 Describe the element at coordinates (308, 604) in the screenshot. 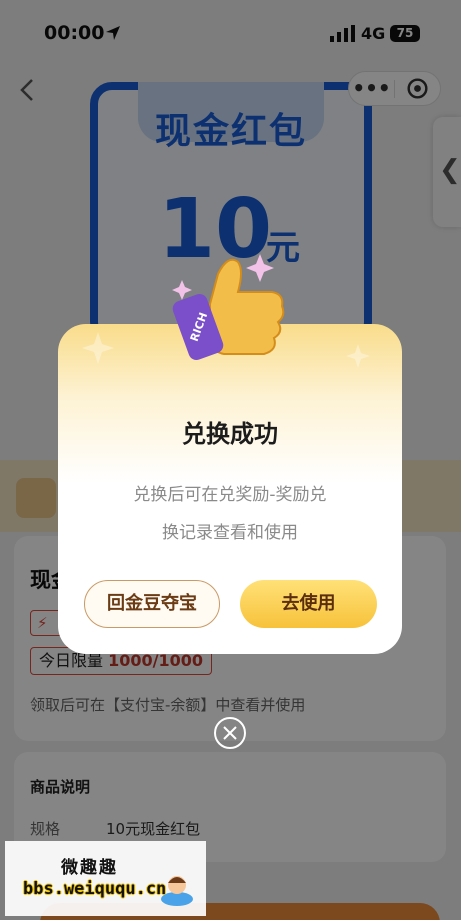

I see `go-use-button: 去使用` at that location.